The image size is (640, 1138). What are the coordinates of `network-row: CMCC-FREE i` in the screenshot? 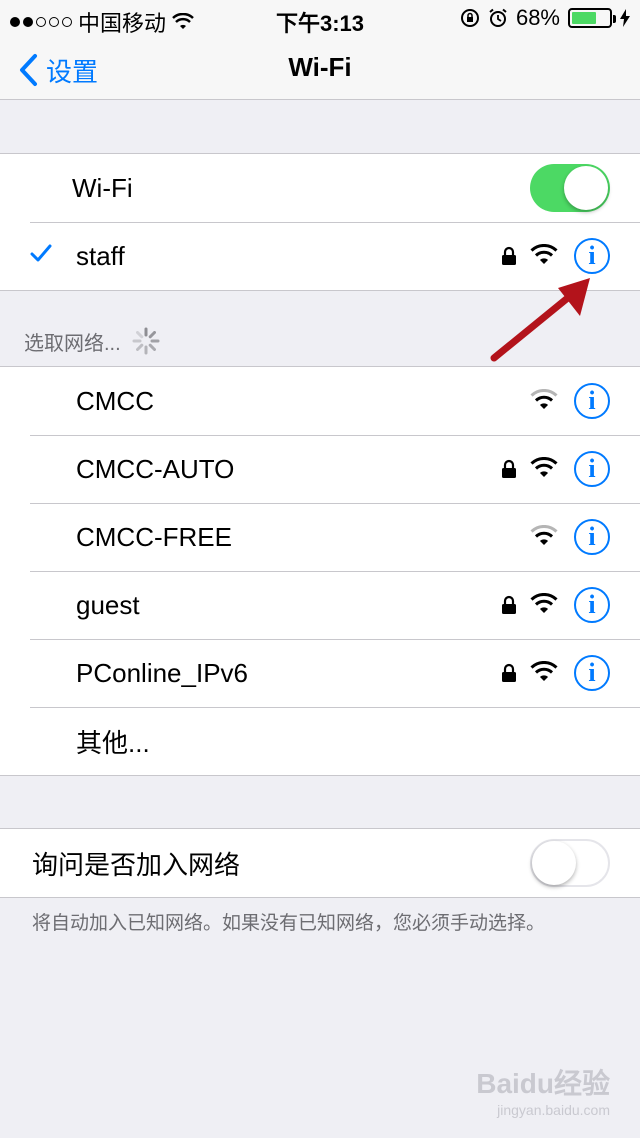 It's located at (320, 537).